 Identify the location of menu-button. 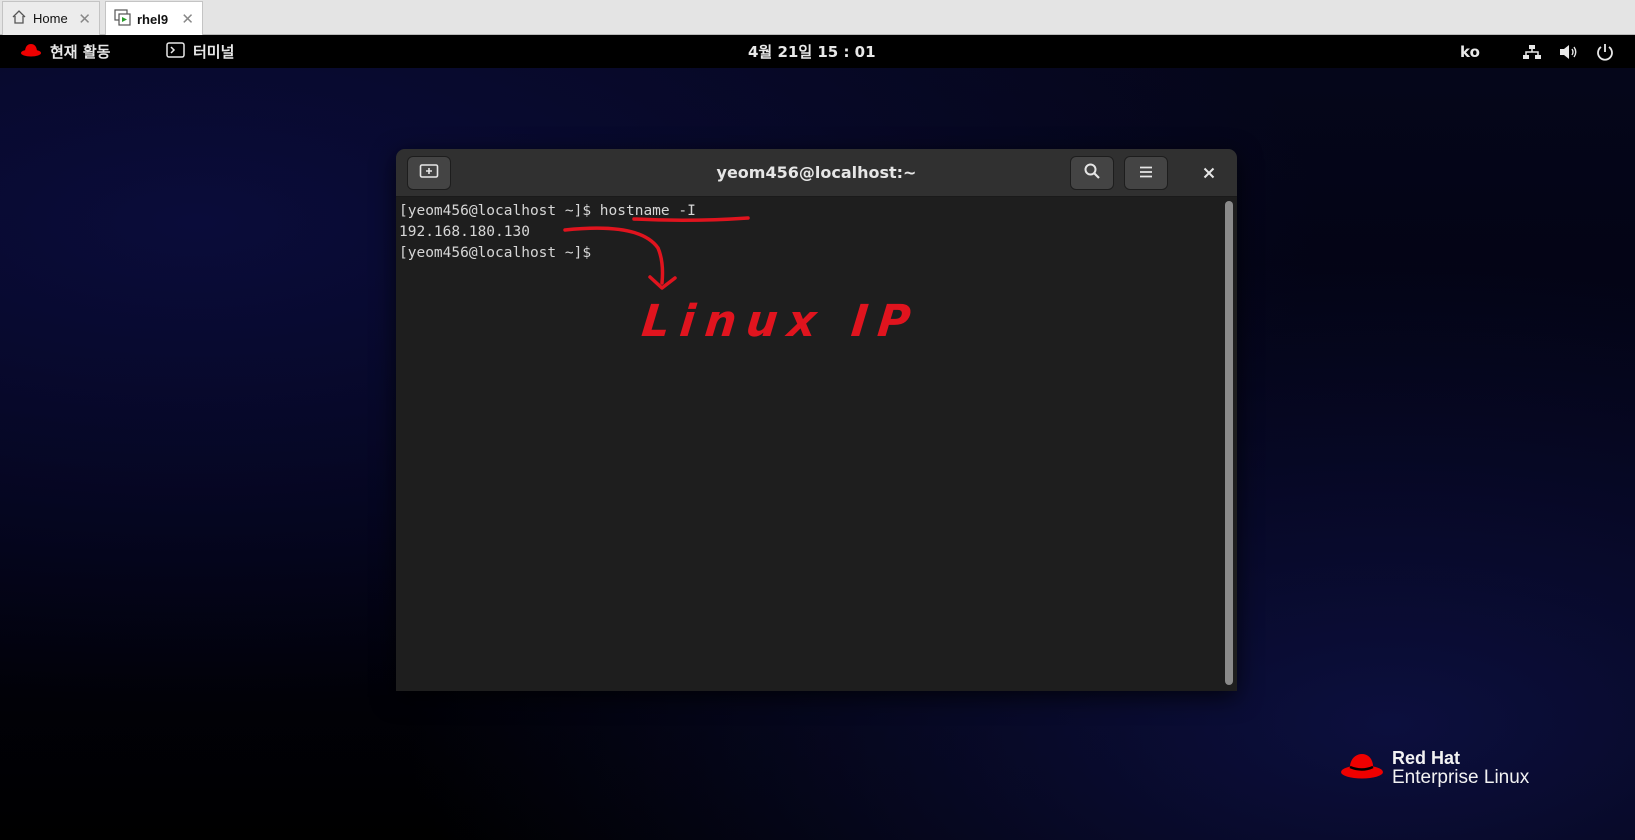
(1146, 173).